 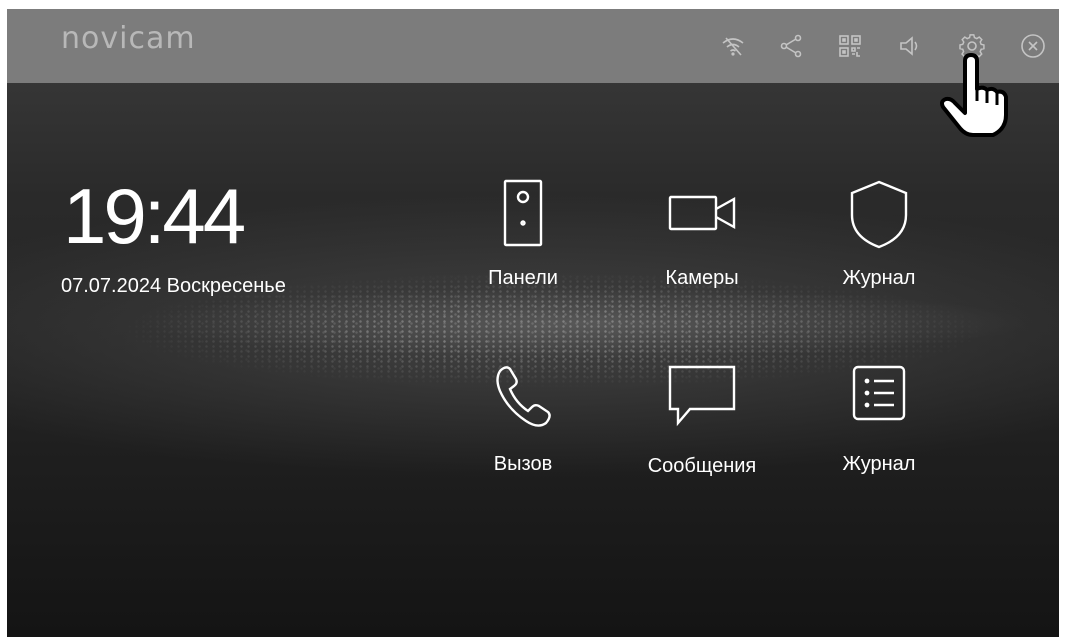 I want to click on tile-label: Камеры, so click(x=702, y=278).